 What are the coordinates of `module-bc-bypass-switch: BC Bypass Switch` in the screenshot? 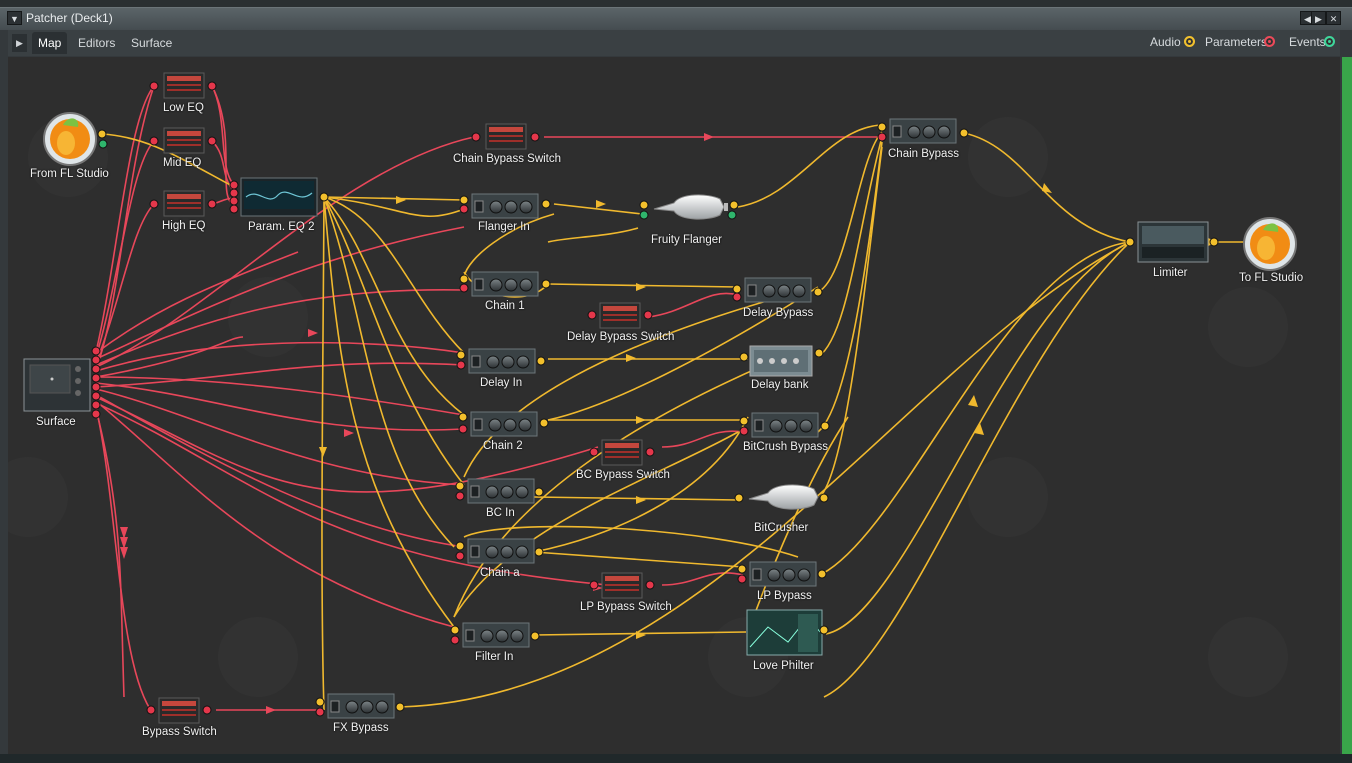 It's located at (623, 475).